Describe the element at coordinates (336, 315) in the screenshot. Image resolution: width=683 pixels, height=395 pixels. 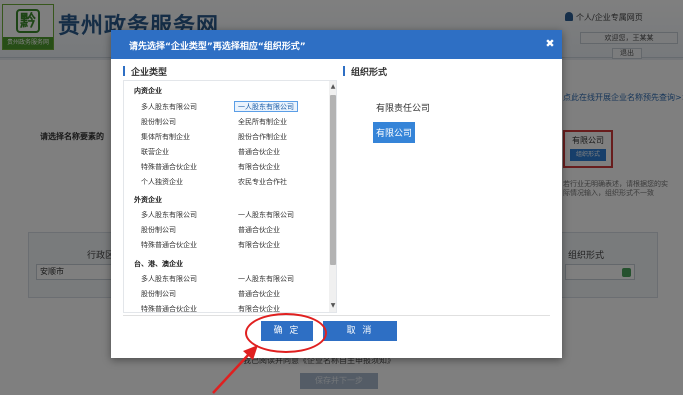
I see `dialog-footer-divider` at that location.